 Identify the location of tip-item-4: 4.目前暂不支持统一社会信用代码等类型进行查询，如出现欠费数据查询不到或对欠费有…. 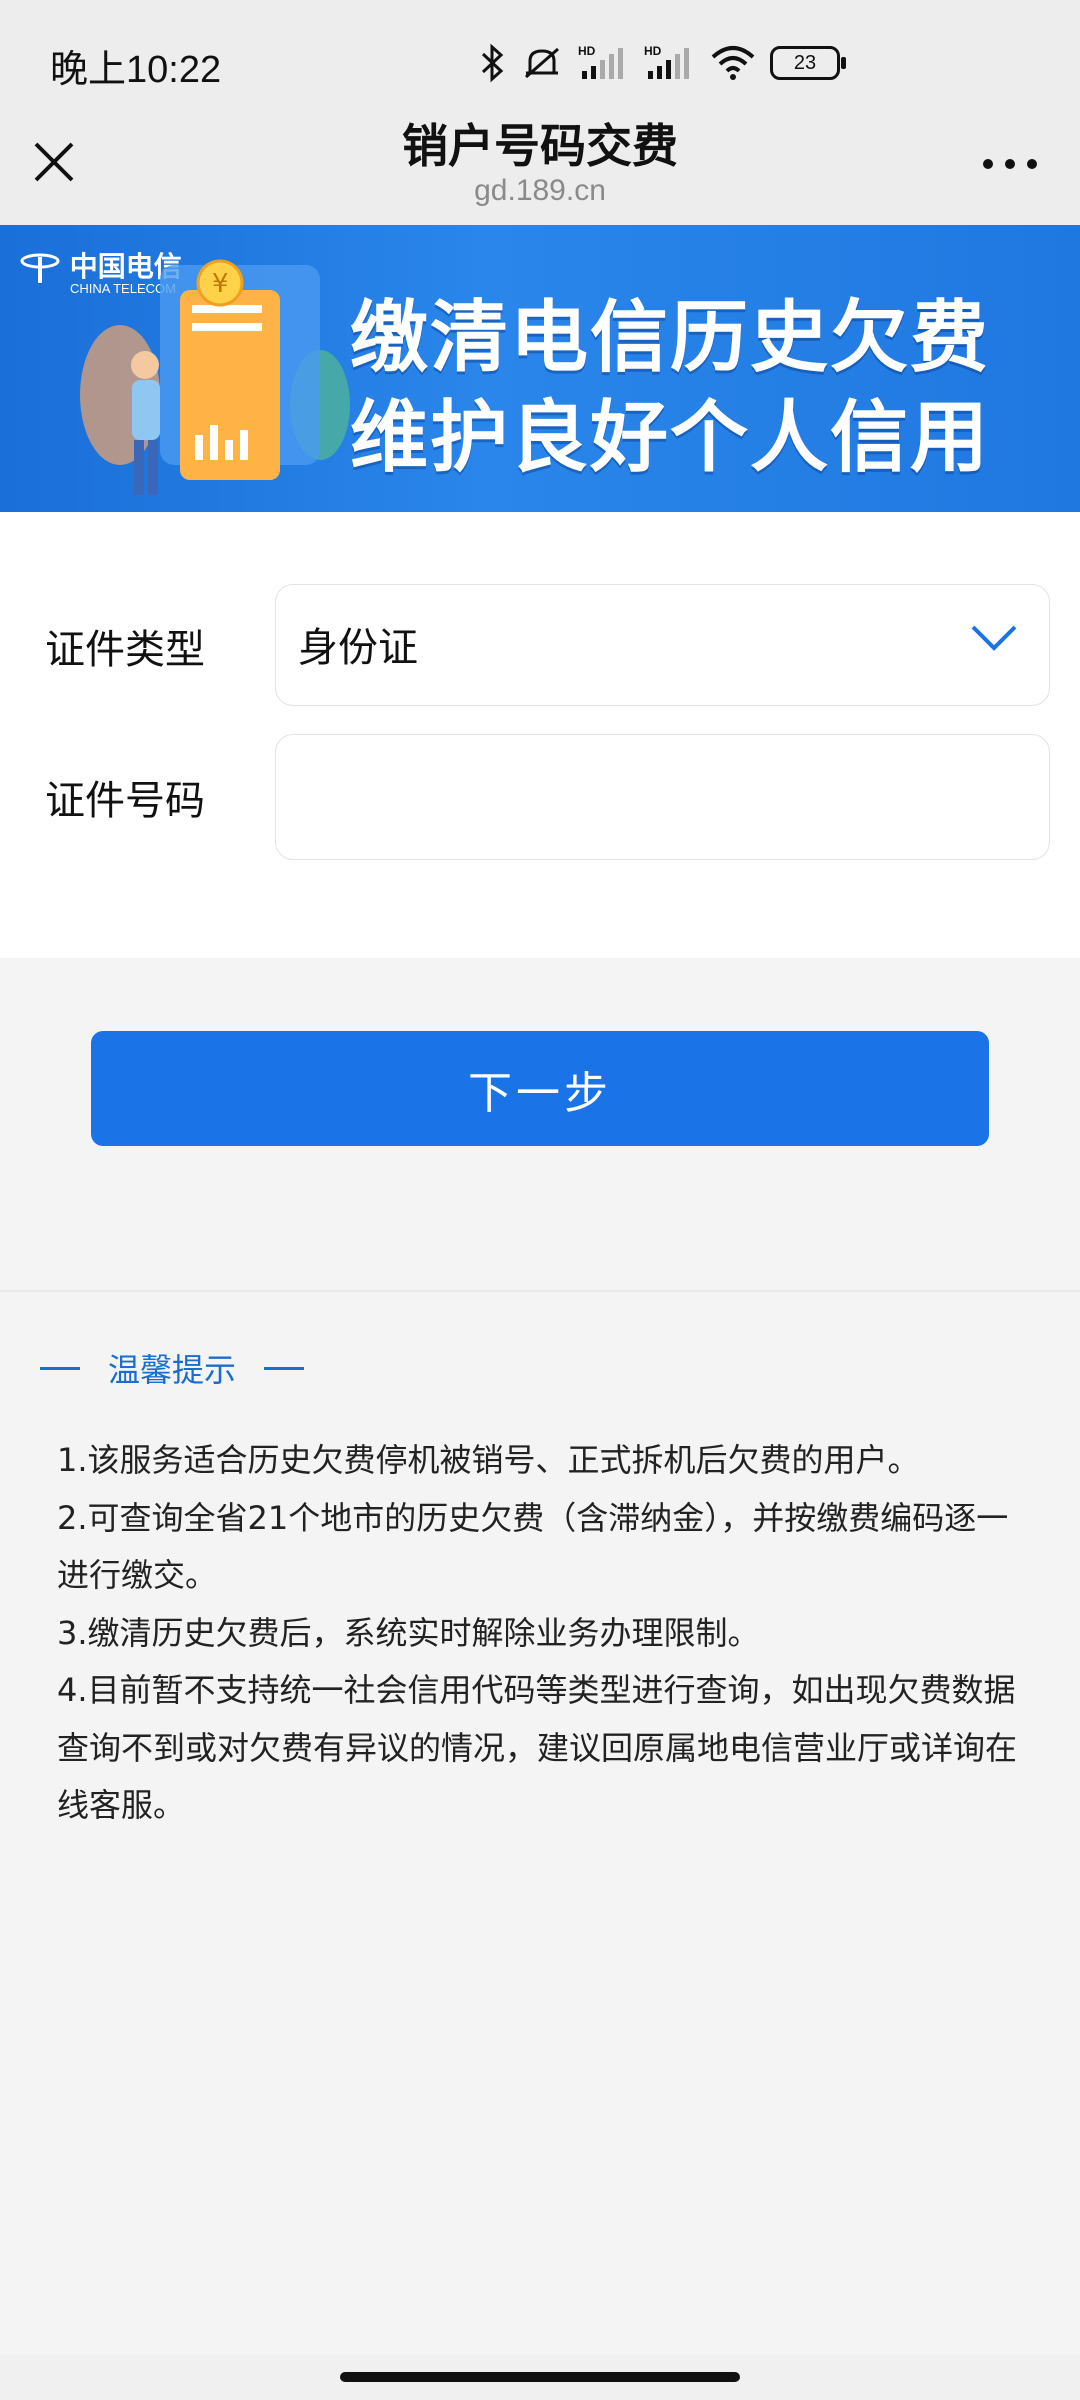
(537, 1747).